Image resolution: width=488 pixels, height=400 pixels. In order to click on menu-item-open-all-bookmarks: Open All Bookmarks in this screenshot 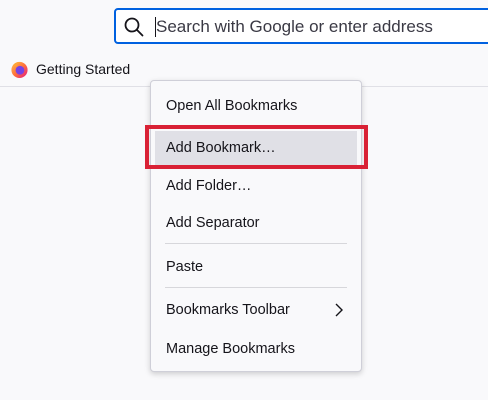, I will do `click(256, 106)`.